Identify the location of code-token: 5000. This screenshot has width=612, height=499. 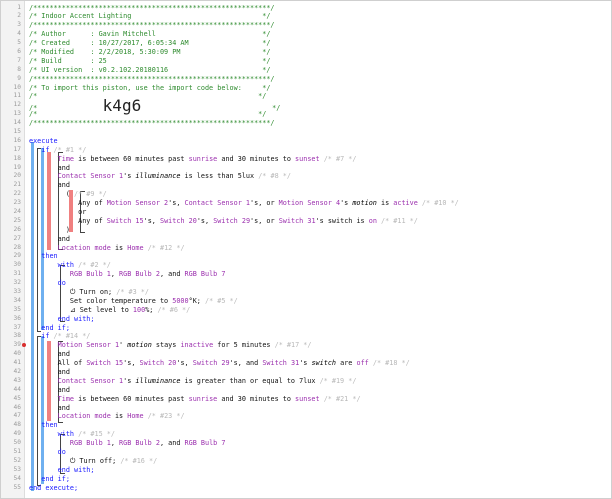
(180, 301).